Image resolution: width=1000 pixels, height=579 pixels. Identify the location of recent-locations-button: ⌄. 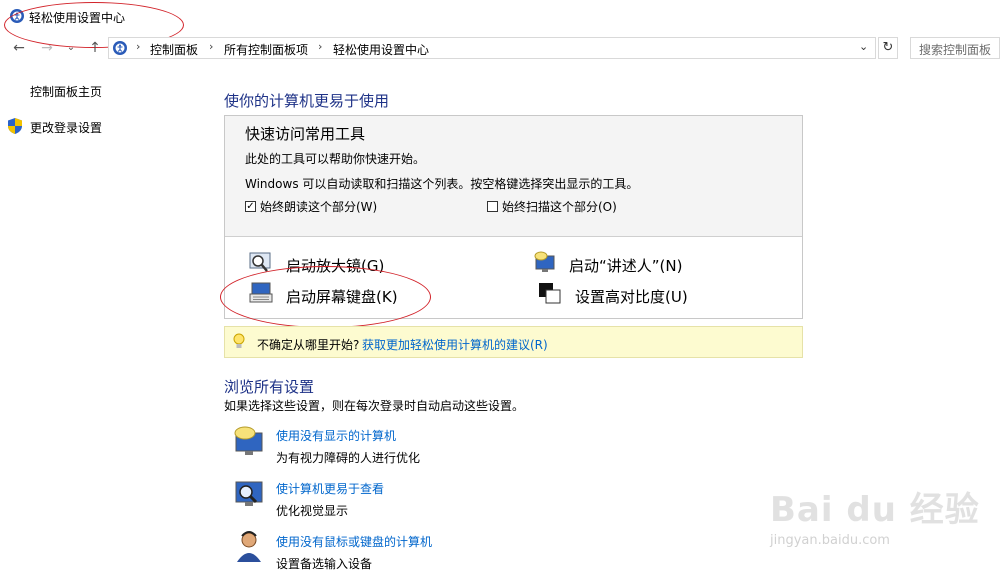
(71, 48).